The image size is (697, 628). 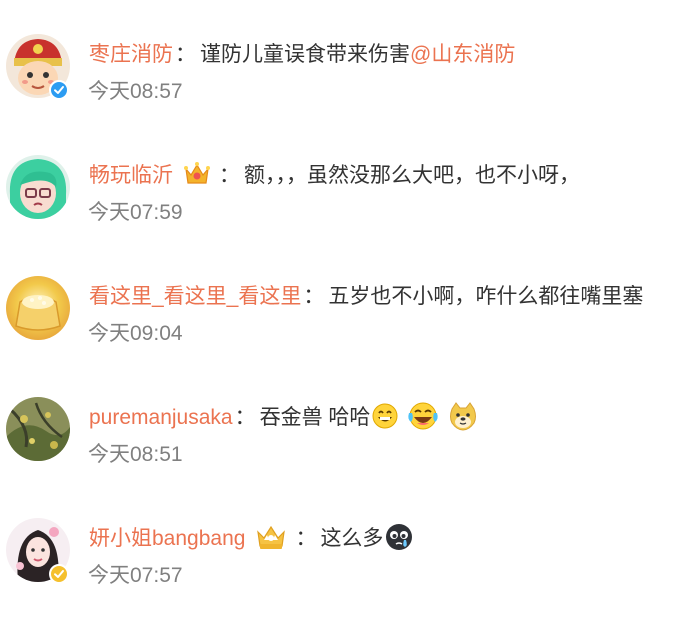 I want to click on grin-emoji-icon, so click(x=385, y=416).